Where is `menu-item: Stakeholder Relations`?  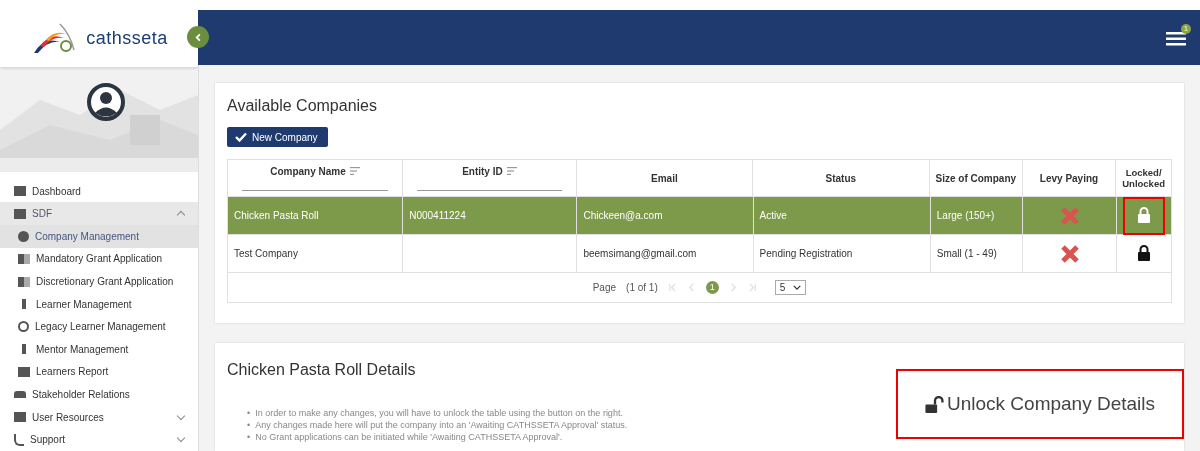
menu-item: Stakeholder Relations is located at coordinates (99, 394).